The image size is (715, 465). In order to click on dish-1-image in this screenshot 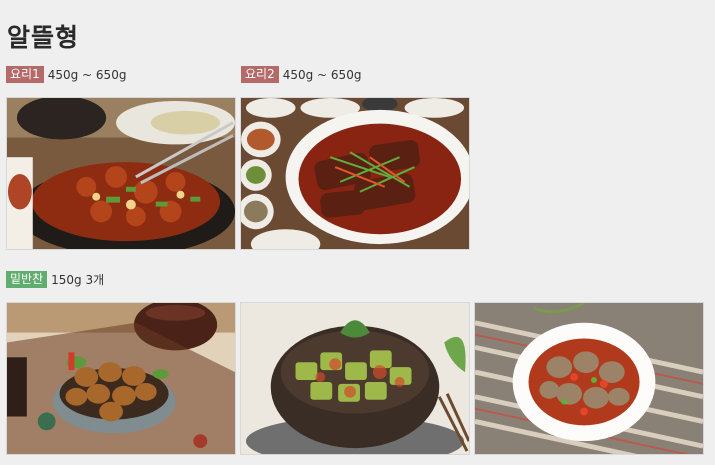, I will do `click(121, 173)`.